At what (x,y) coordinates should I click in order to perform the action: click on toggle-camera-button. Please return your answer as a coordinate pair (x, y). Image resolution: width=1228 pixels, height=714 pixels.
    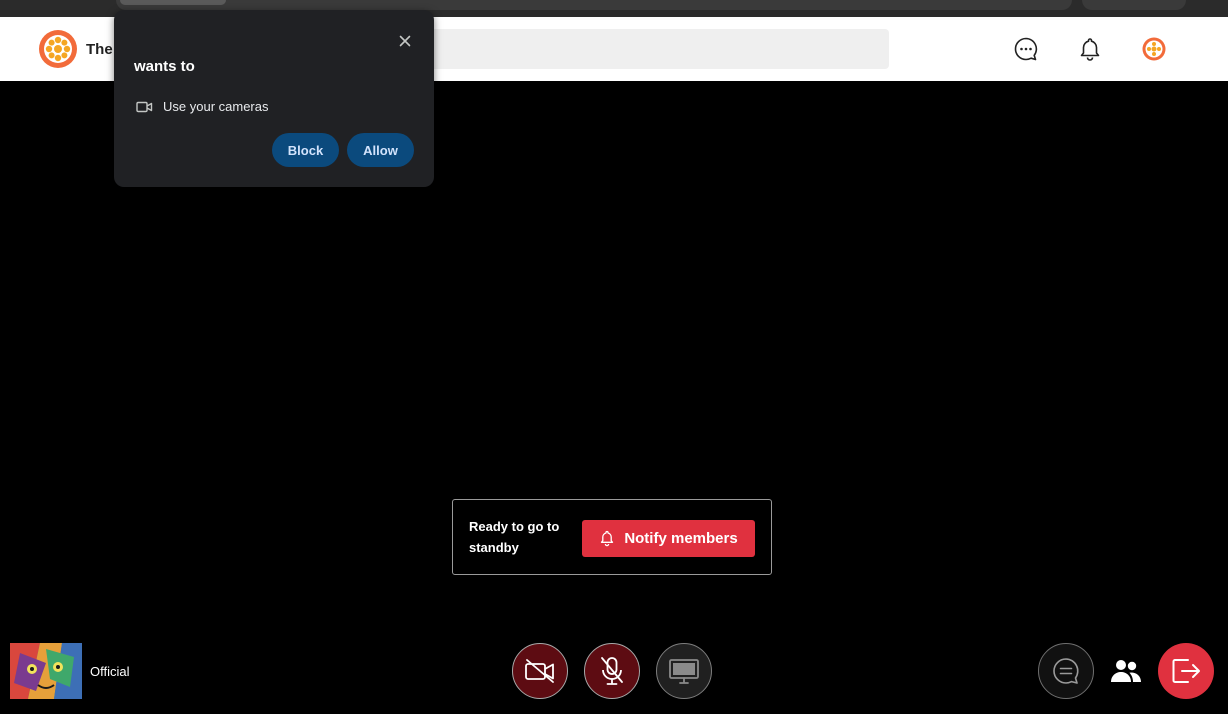
    Looking at the image, I should click on (540, 671).